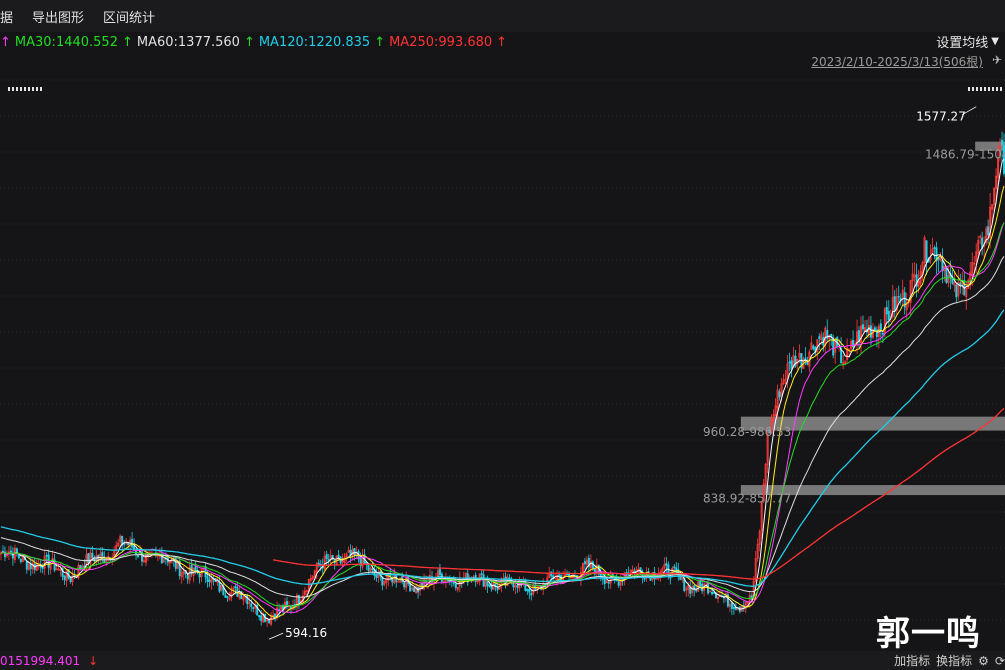  Describe the element at coordinates (995, 41) in the screenshot. I see `chevron-down-icon: ▼` at that location.